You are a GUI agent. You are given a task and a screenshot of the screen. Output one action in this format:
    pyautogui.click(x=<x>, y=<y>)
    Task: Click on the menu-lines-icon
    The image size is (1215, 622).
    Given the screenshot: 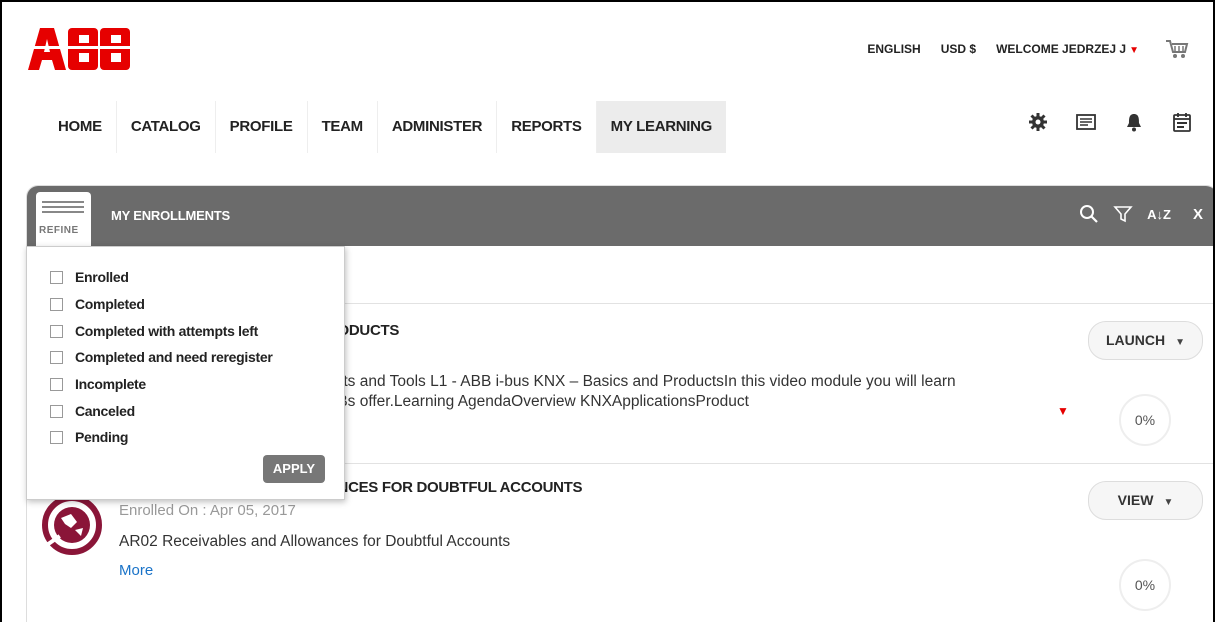 What is the action you would take?
    pyautogui.click(x=63, y=208)
    